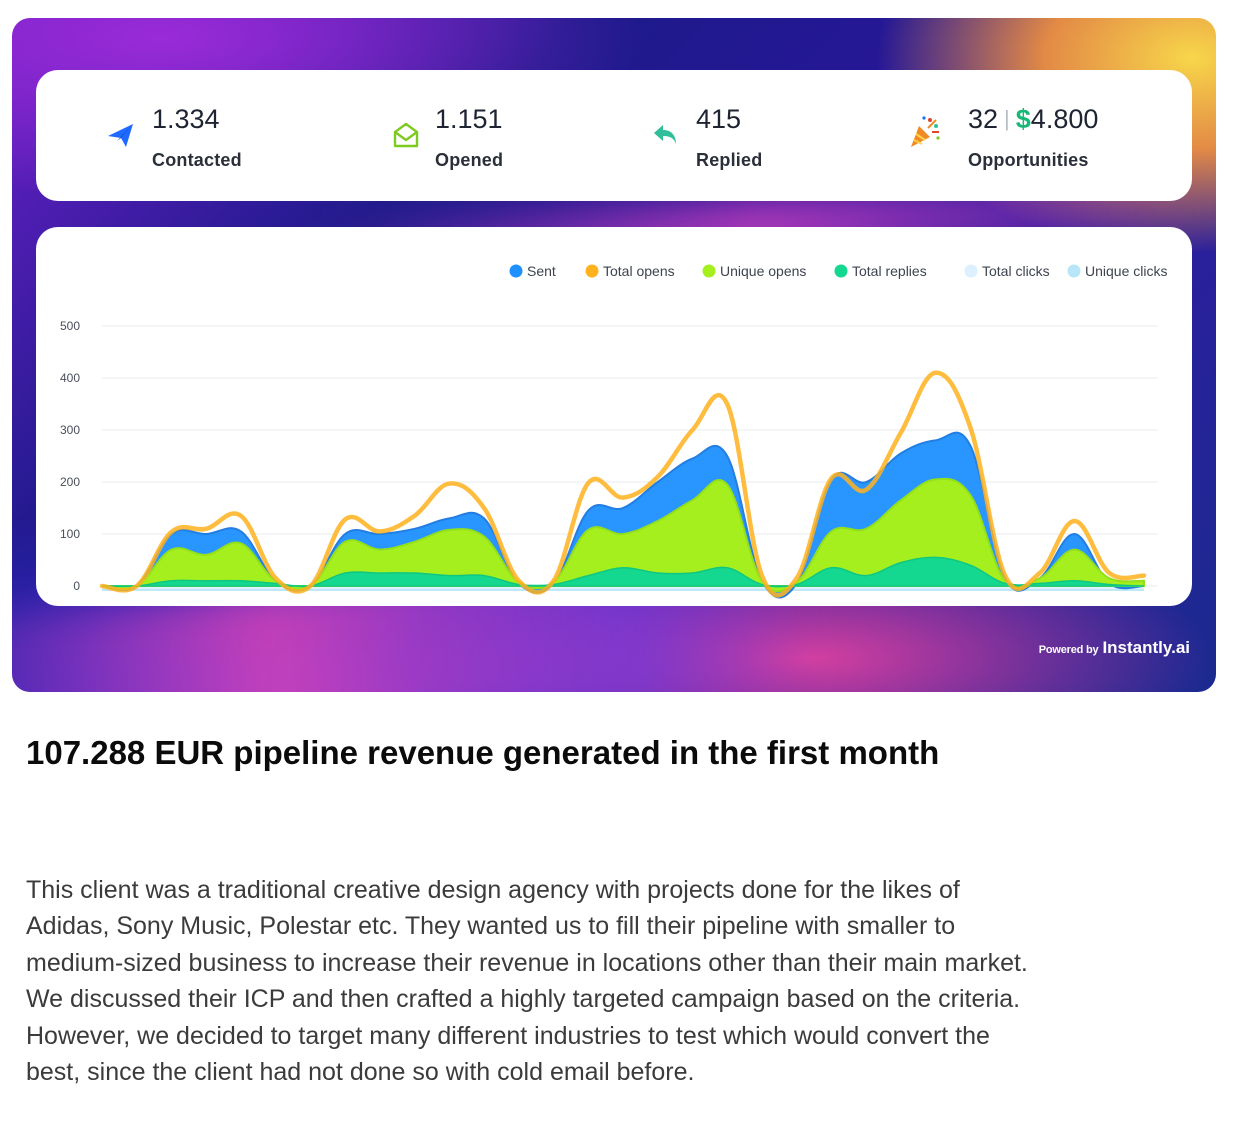  What do you see at coordinates (70, 482) in the screenshot?
I see `y-tick-label: 200` at bounding box center [70, 482].